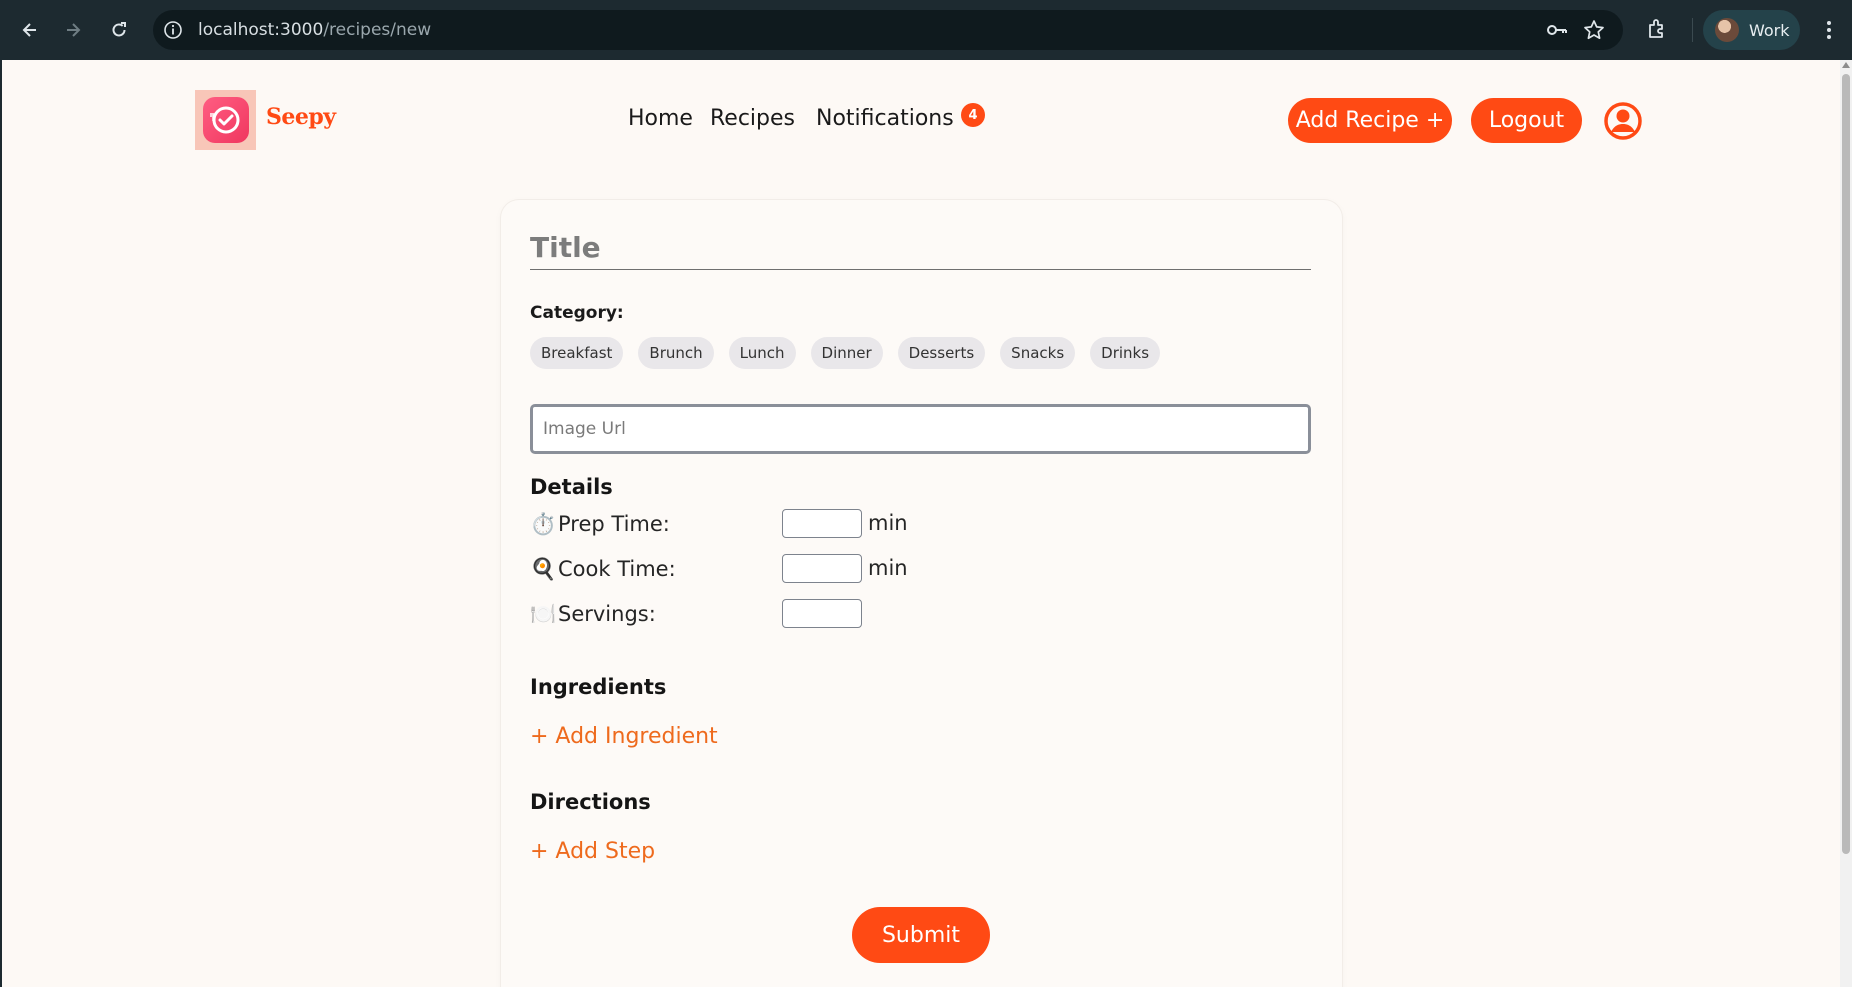 This screenshot has height=987, width=1852. What do you see at coordinates (822, 523) in the screenshot?
I see `prep-time-input` at bounding box center [822, 523].